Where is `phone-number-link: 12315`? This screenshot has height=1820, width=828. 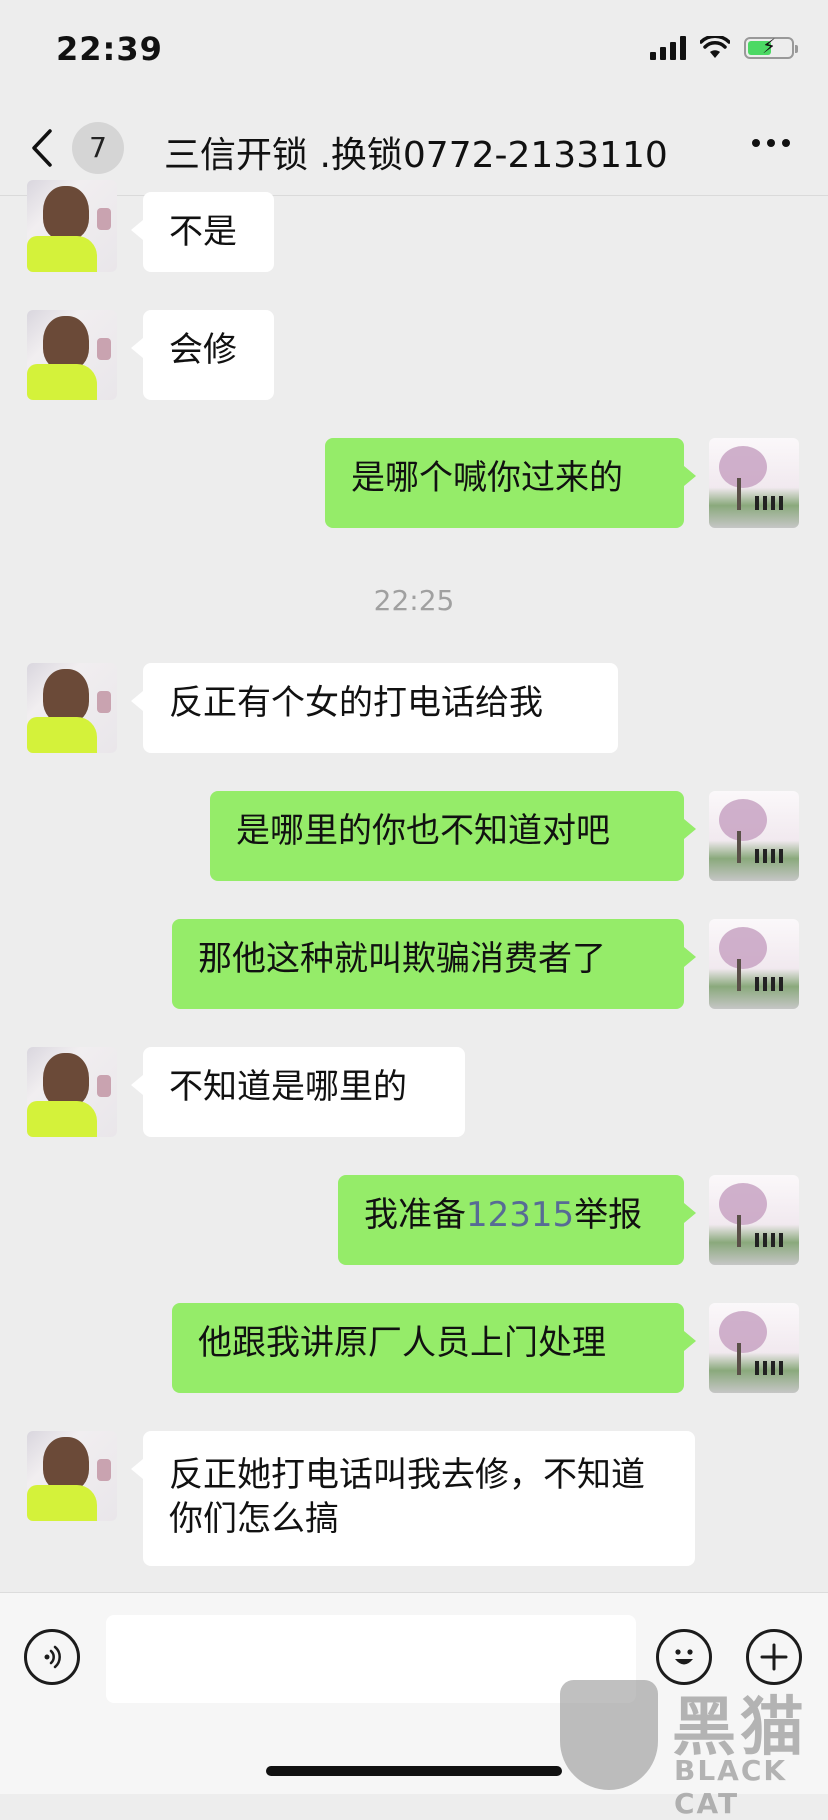
phone-number-link: 12315 is located at coordinates (520, 1215).